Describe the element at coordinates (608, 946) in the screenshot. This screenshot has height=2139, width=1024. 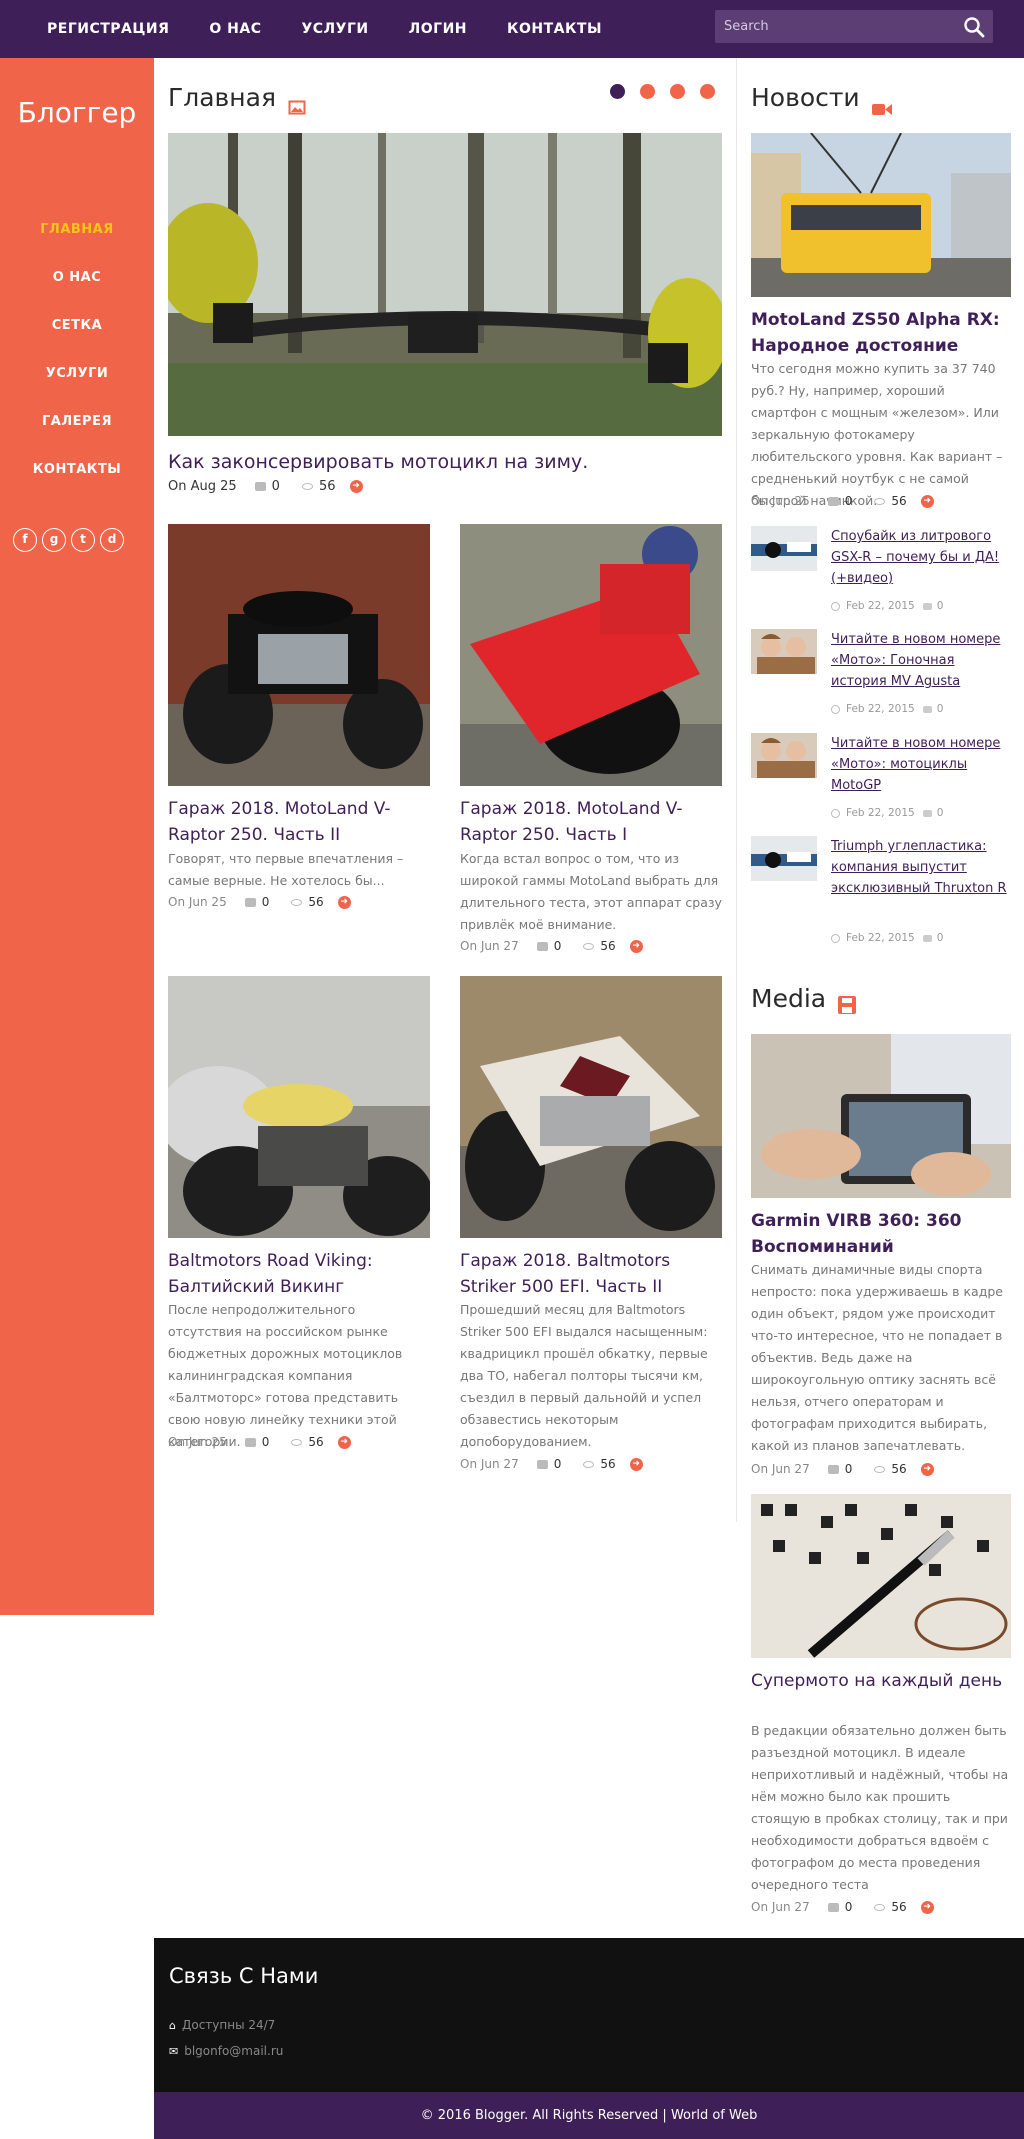
I see `view-count: 56` at that location.